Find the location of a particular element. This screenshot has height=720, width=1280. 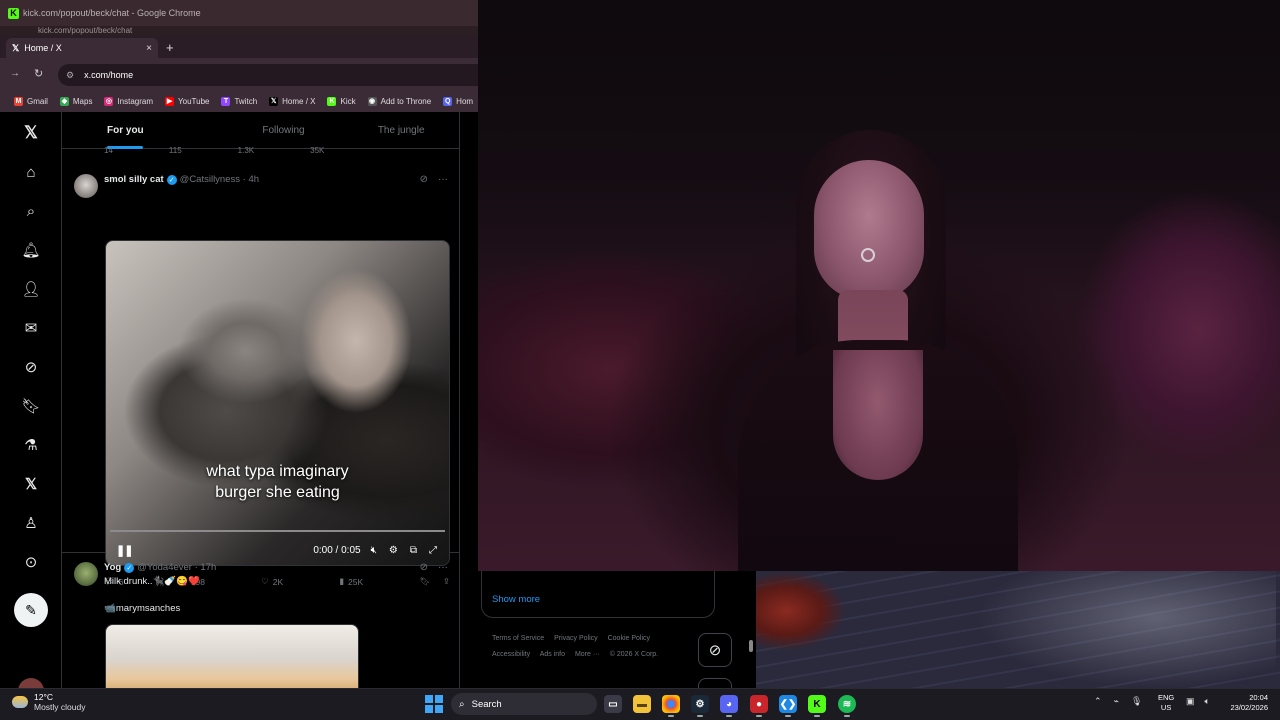

jobs-icon: ⚗ is located at coordinates (31, 445).